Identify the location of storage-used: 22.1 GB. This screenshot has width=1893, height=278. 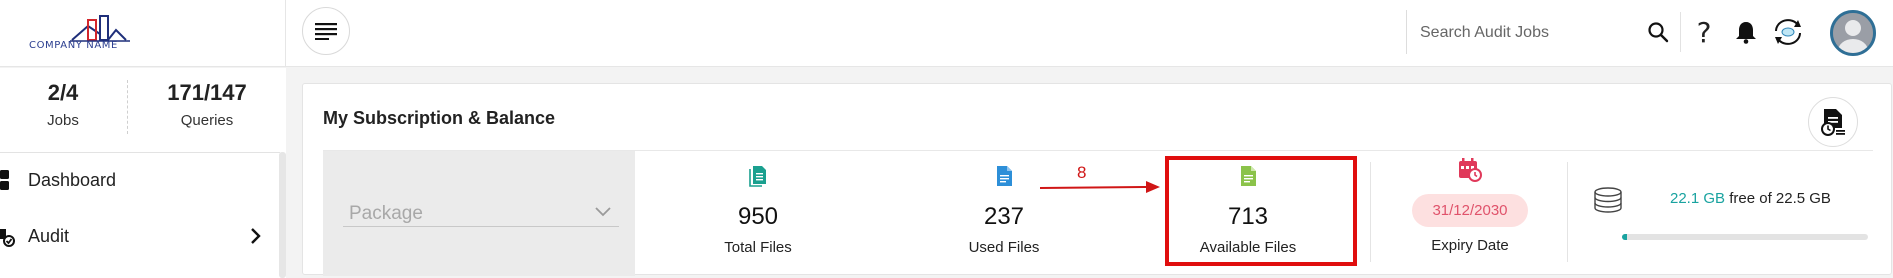
(1698, 198).